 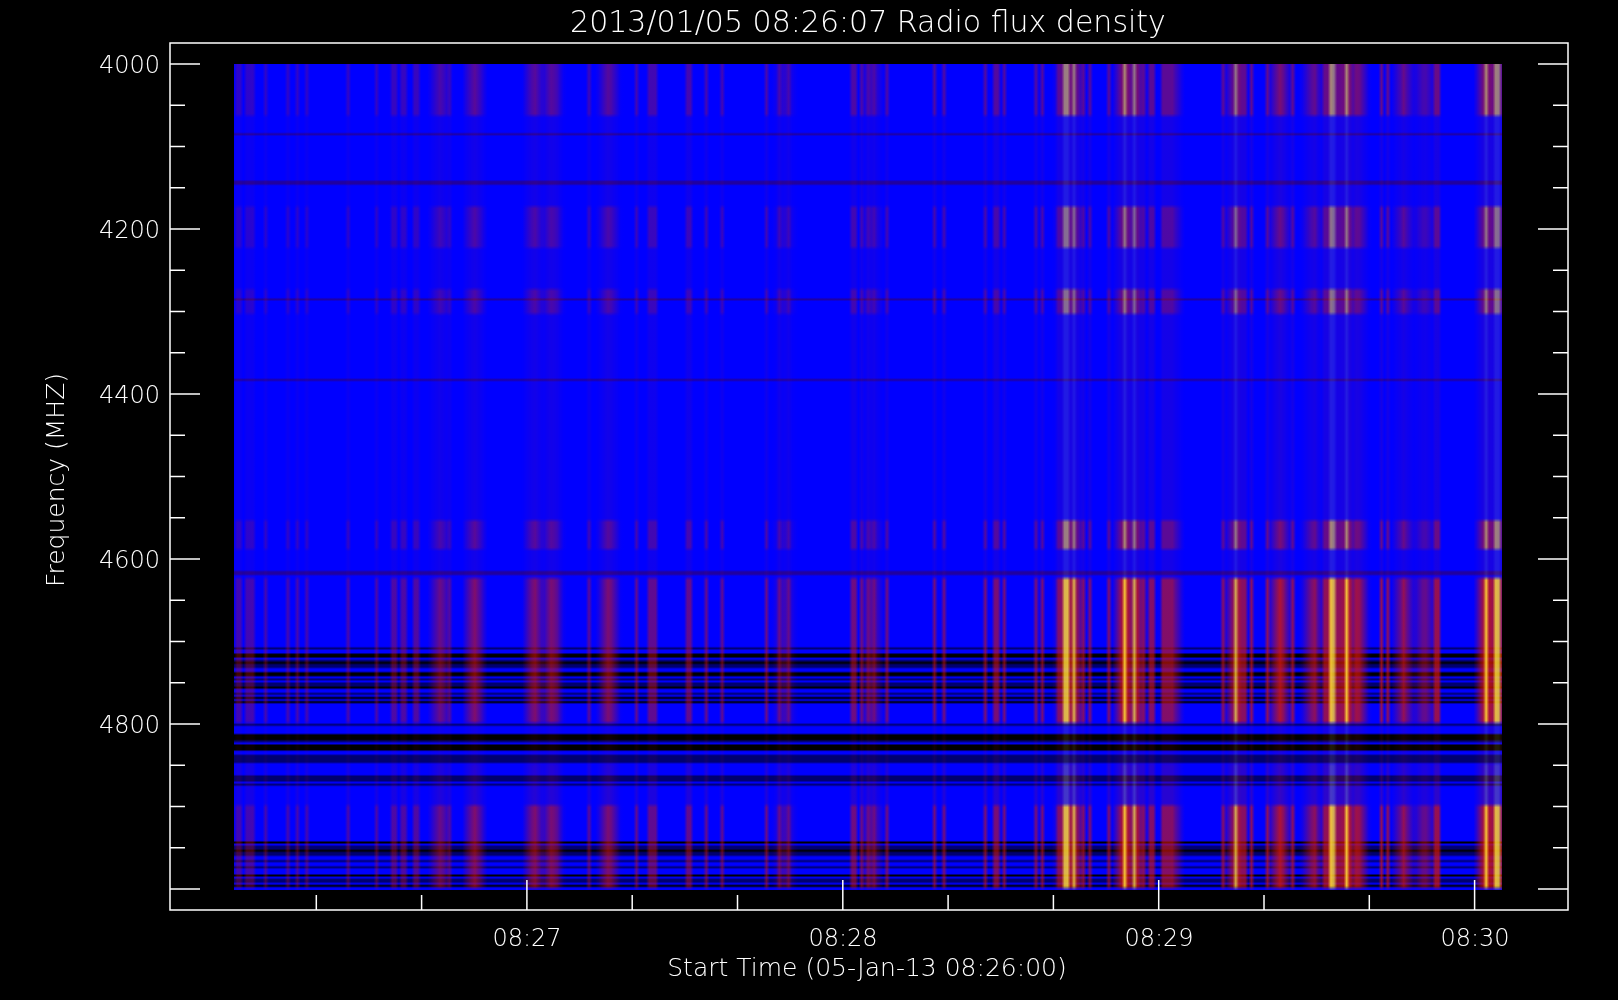 I want to click on x-tick-label: 08:30, so click(x=1475, y=938).